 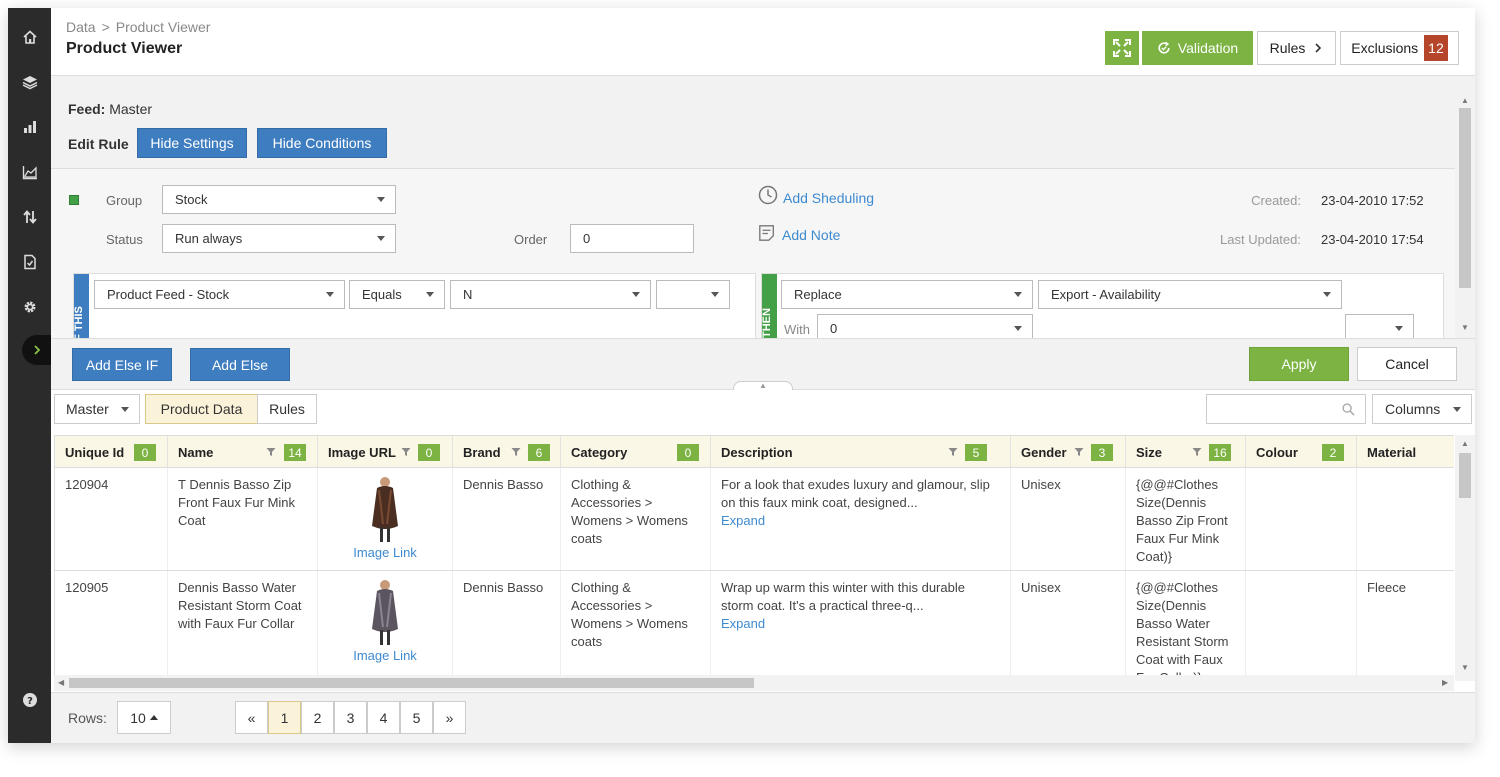 What do you see at coordinates (240, 364) in the screenshot?
I see `add-else-button: Add Else` at bounding box center [240, 364].